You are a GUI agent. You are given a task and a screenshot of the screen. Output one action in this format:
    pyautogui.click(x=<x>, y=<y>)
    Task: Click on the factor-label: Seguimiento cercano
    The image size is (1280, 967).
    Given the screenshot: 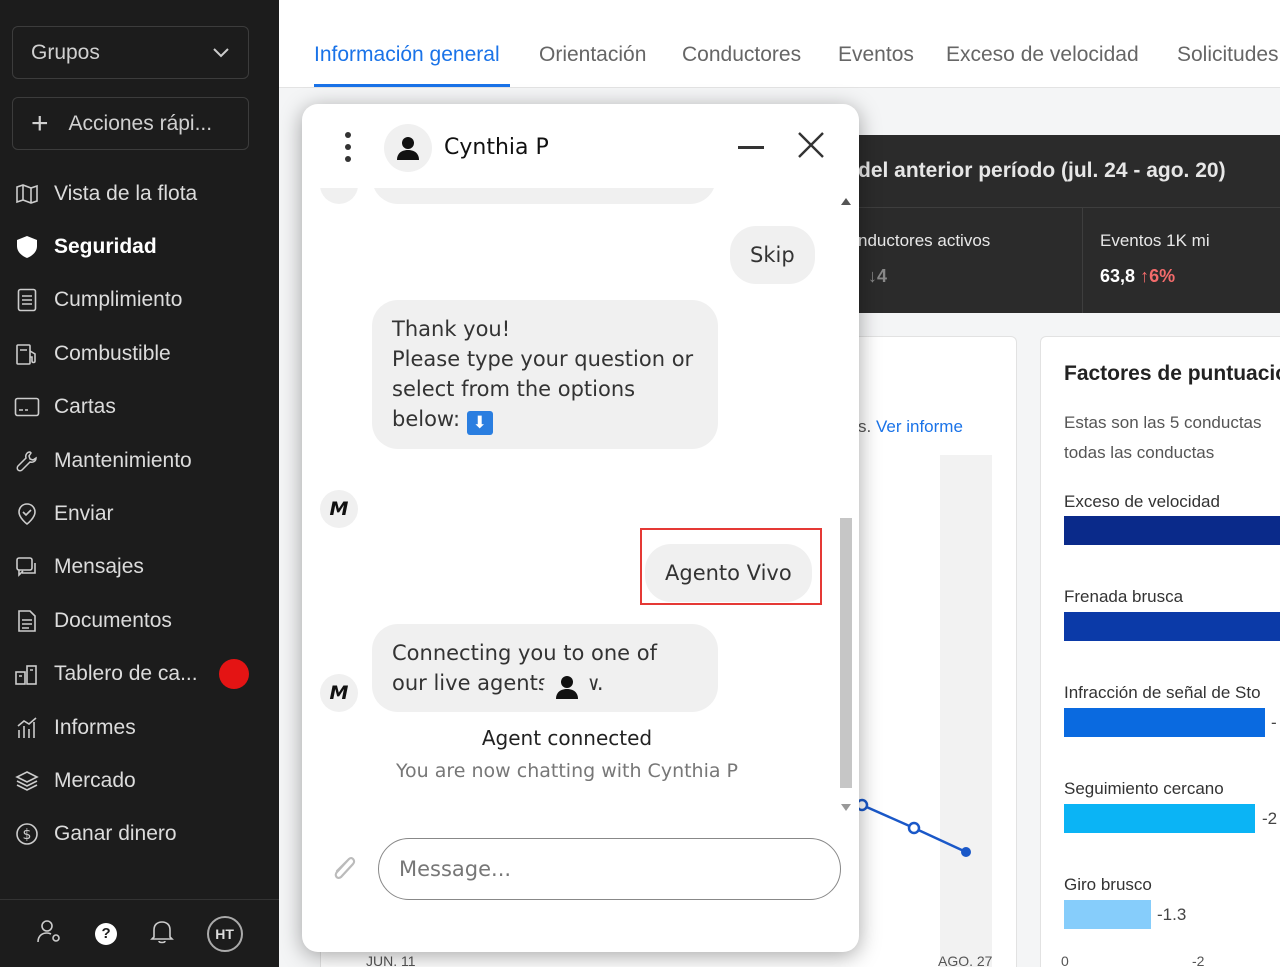 What is the action you would take?
    pyautogui.click(x=1144, y=788)
    